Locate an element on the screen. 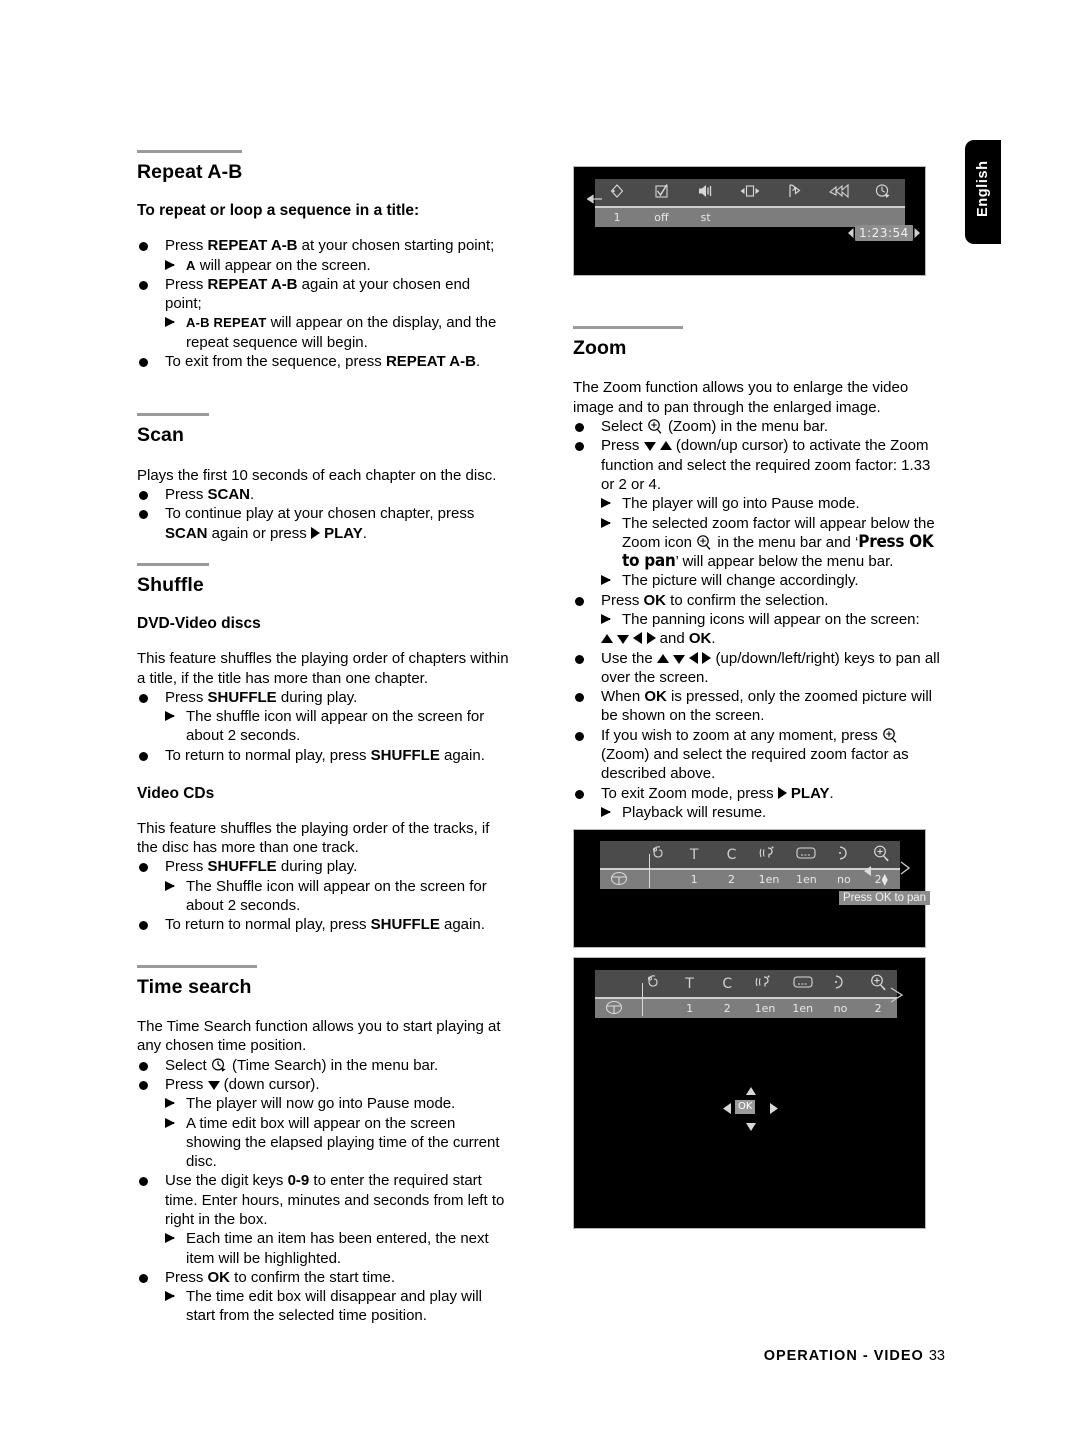 The height and width of the screenshot is (1444, 1080). osd-value-chapter: 2 is located at coordinates (727, 1008).